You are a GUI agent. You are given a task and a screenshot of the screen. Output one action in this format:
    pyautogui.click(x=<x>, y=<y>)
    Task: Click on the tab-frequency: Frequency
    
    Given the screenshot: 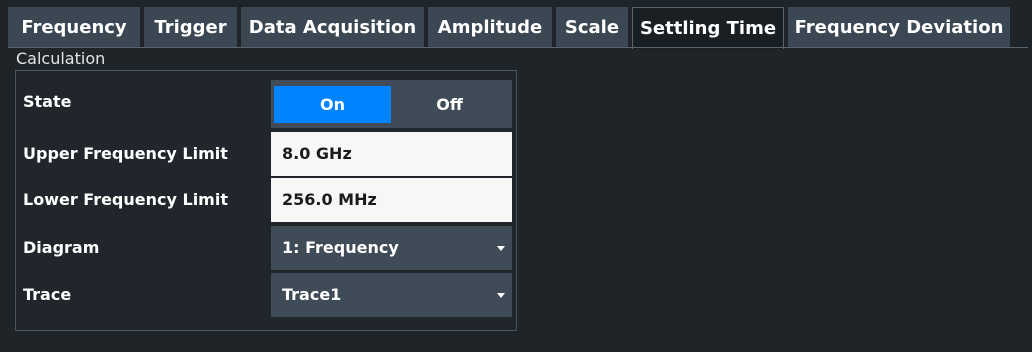 What is the action you would take?
    pyautogui.click(x=74, y=27)
    